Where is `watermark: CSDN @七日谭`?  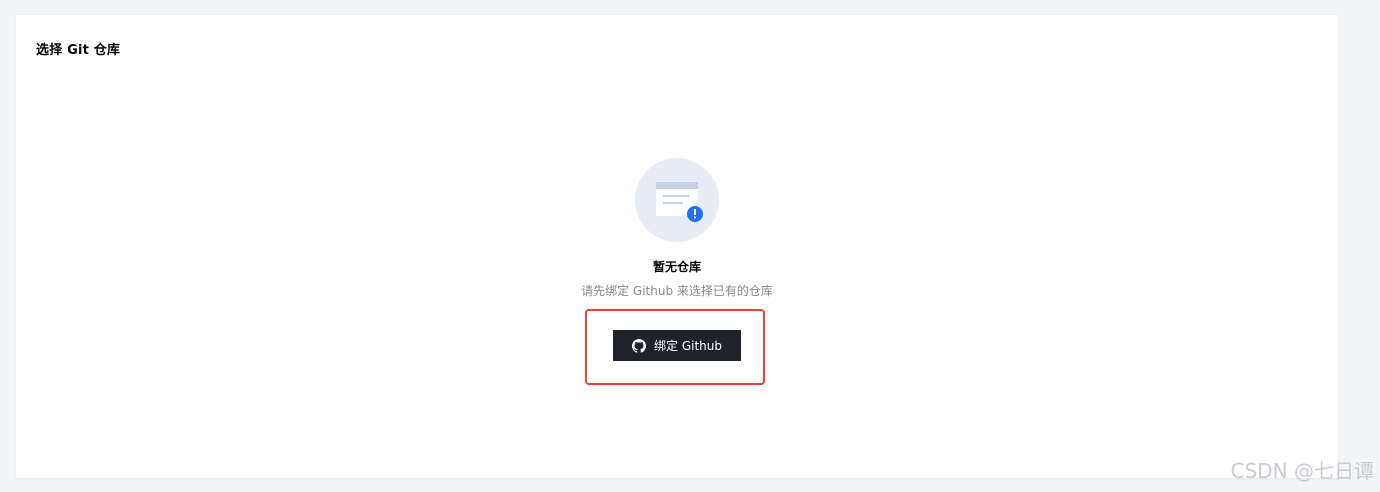
watermark: CSDN @七日谭 is located at coordinates (1302, 471).